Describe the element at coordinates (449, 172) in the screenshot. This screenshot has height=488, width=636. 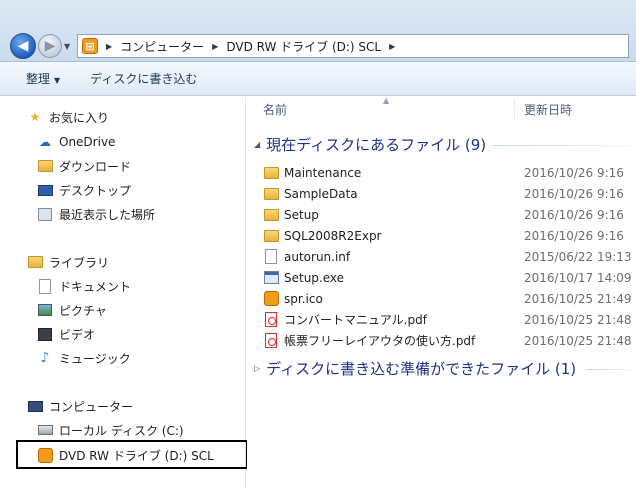
I see `file-row: Maintenance 2016/10/26 9:16` at that location.